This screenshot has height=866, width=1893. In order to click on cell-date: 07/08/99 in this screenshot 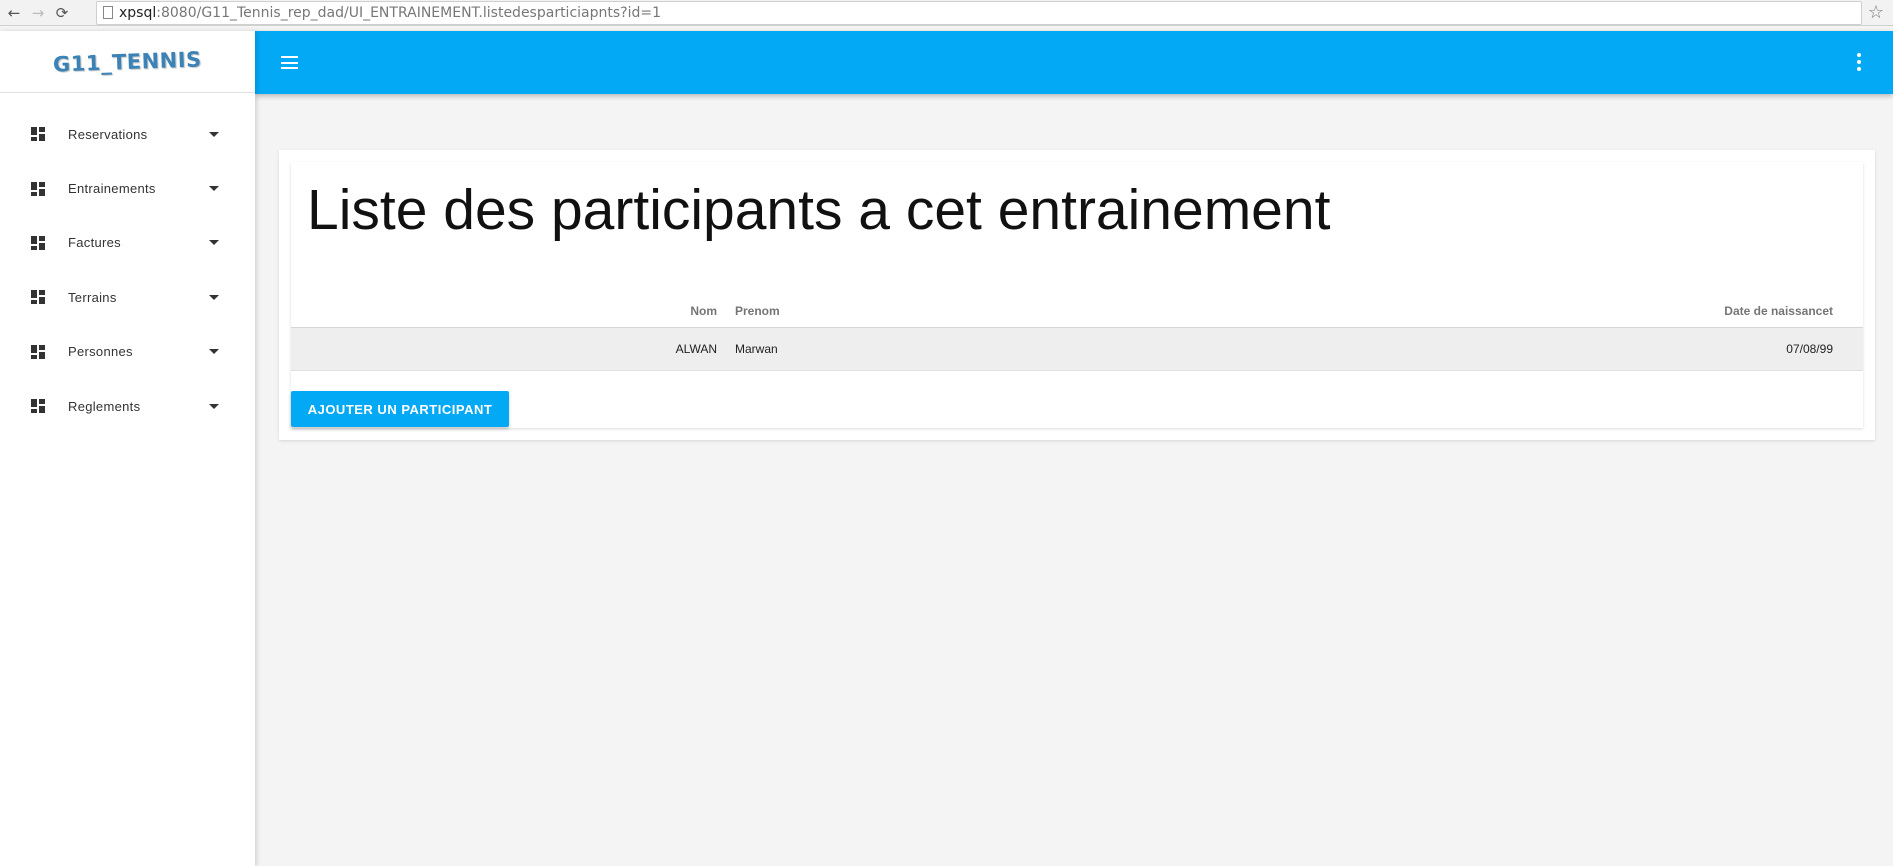, I will do `click(1809, 349)`.